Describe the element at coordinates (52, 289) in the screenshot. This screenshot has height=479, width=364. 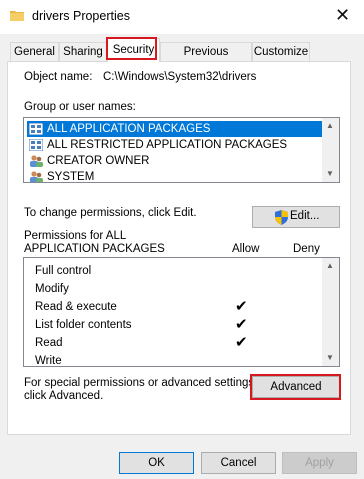
I see `permission-name: Modify` at that location.